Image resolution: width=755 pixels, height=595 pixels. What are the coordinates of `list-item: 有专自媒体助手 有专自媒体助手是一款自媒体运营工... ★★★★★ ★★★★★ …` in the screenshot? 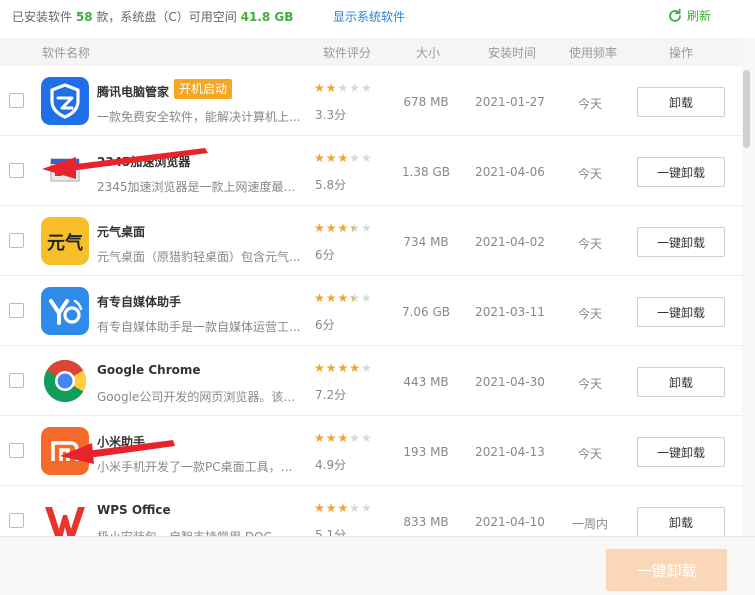 It's located at (371, 311).